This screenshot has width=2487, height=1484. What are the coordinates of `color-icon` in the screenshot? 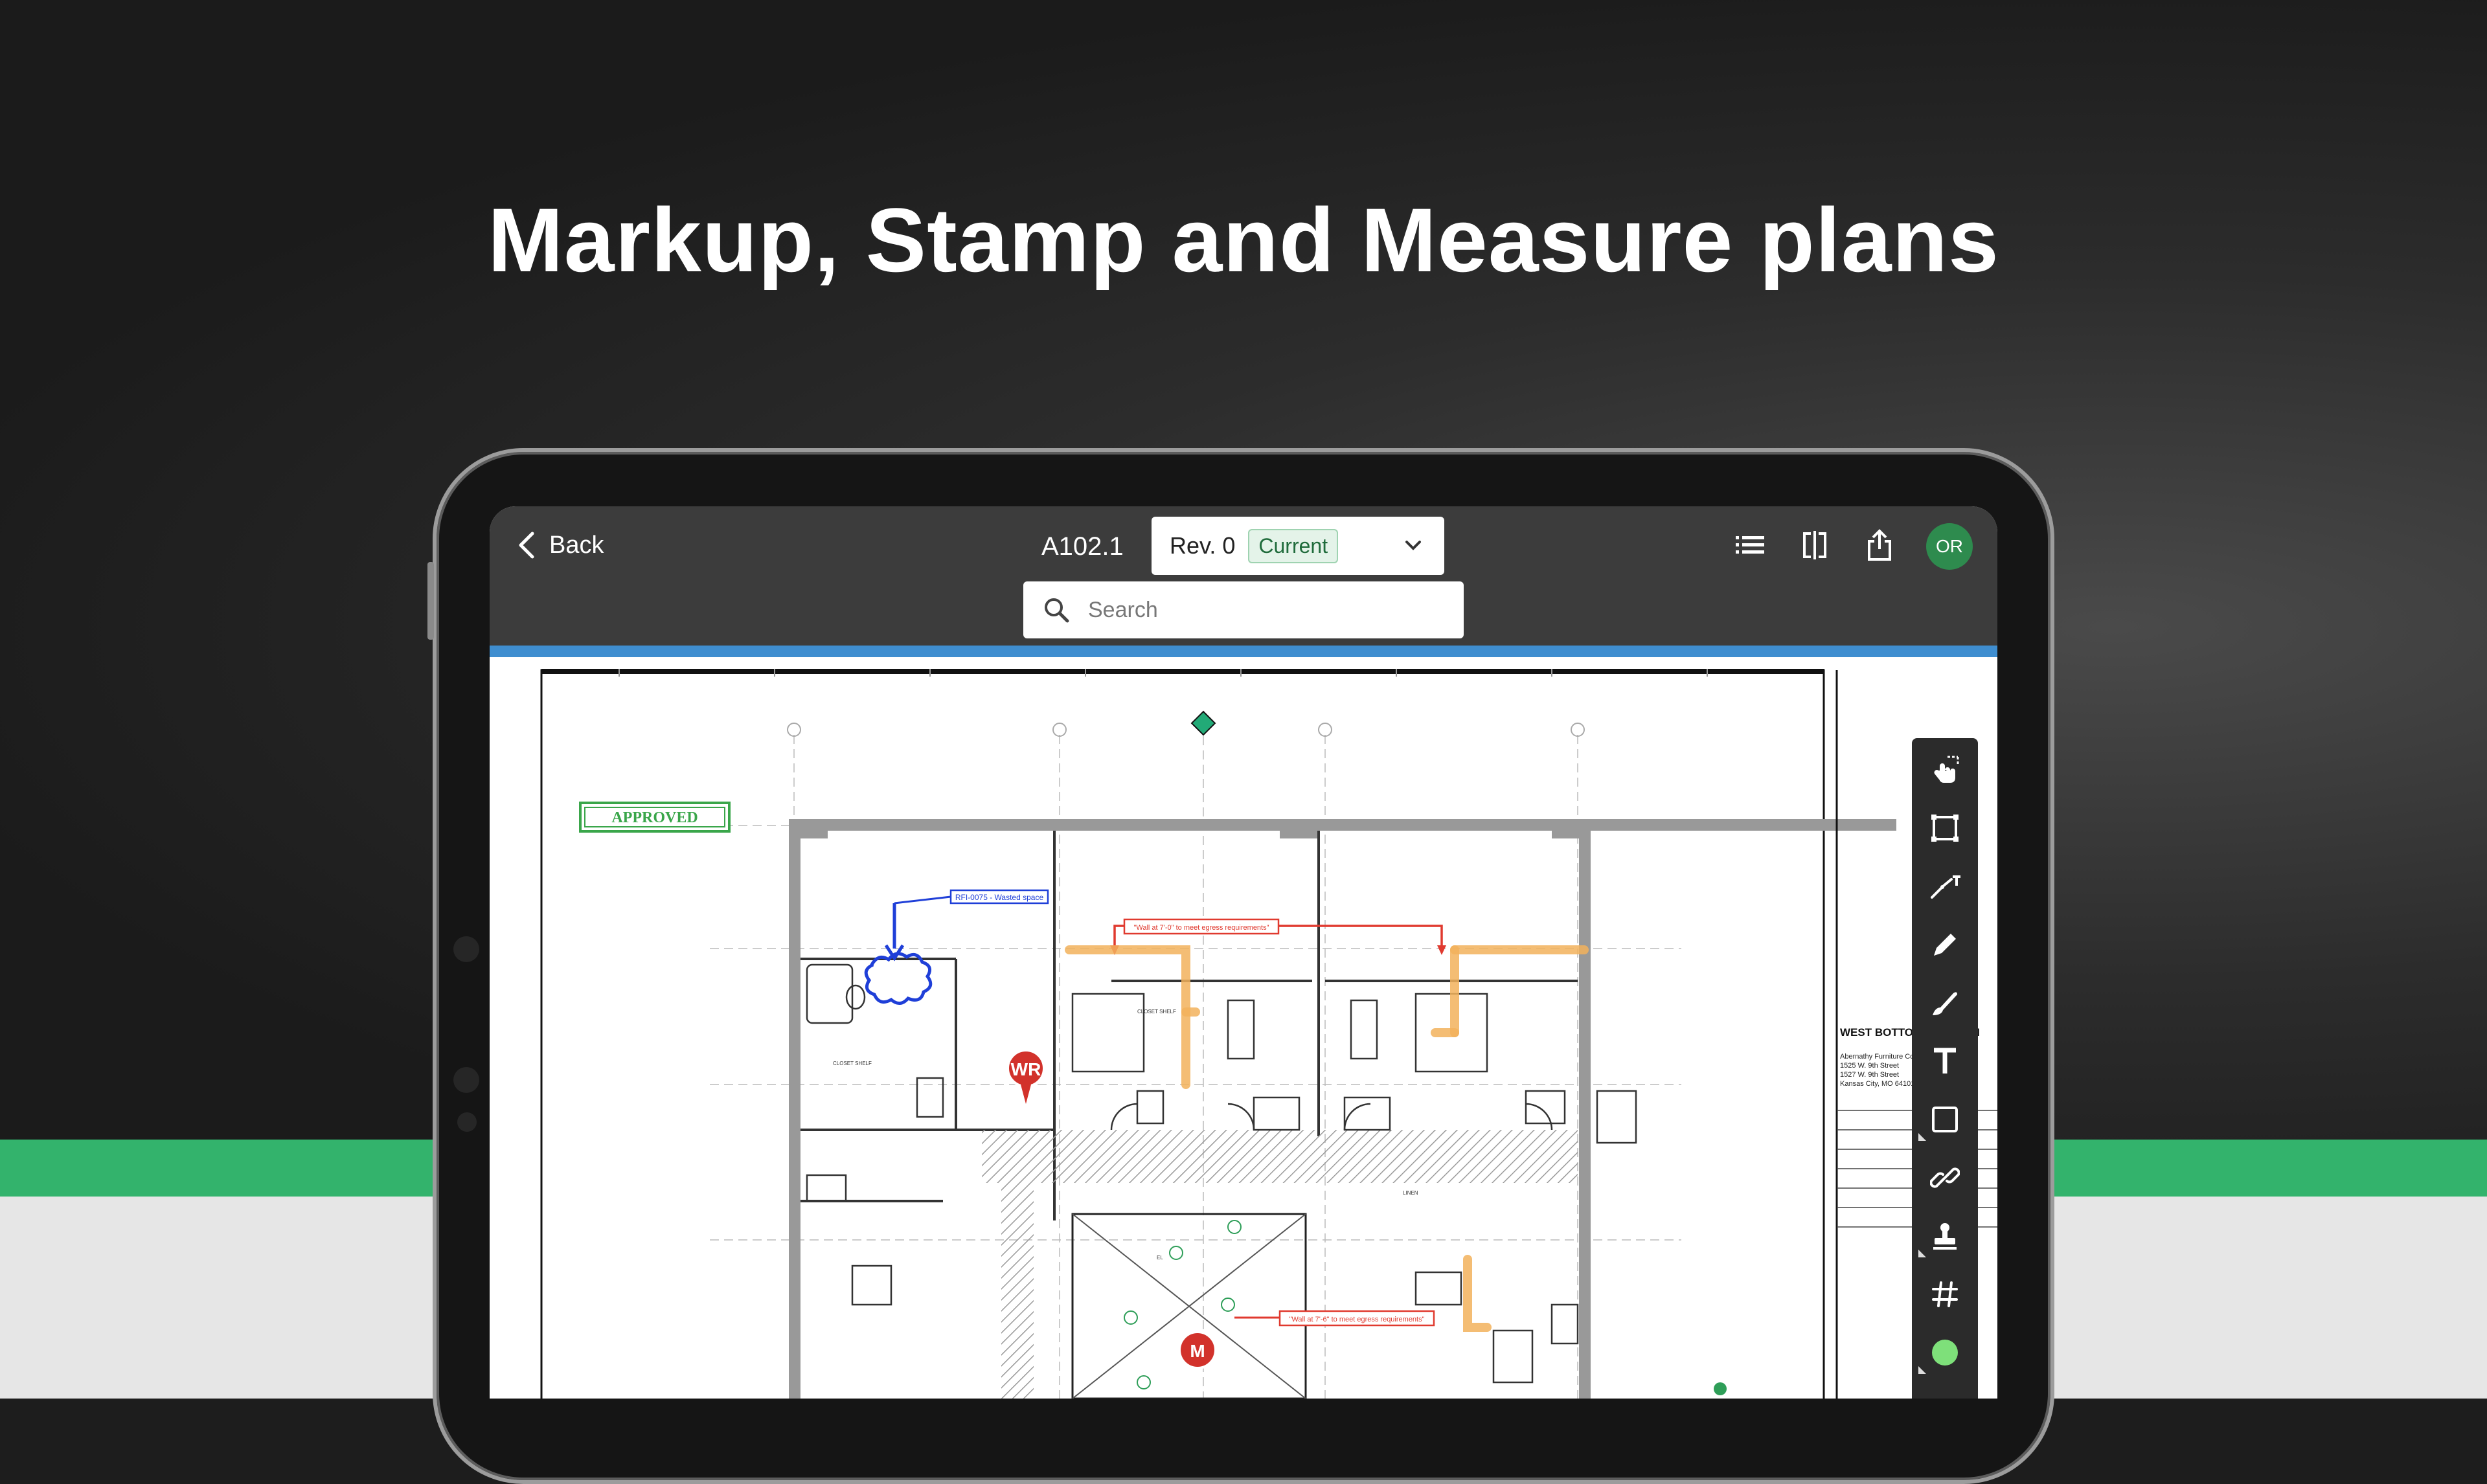 It's located at (1945, 1352).